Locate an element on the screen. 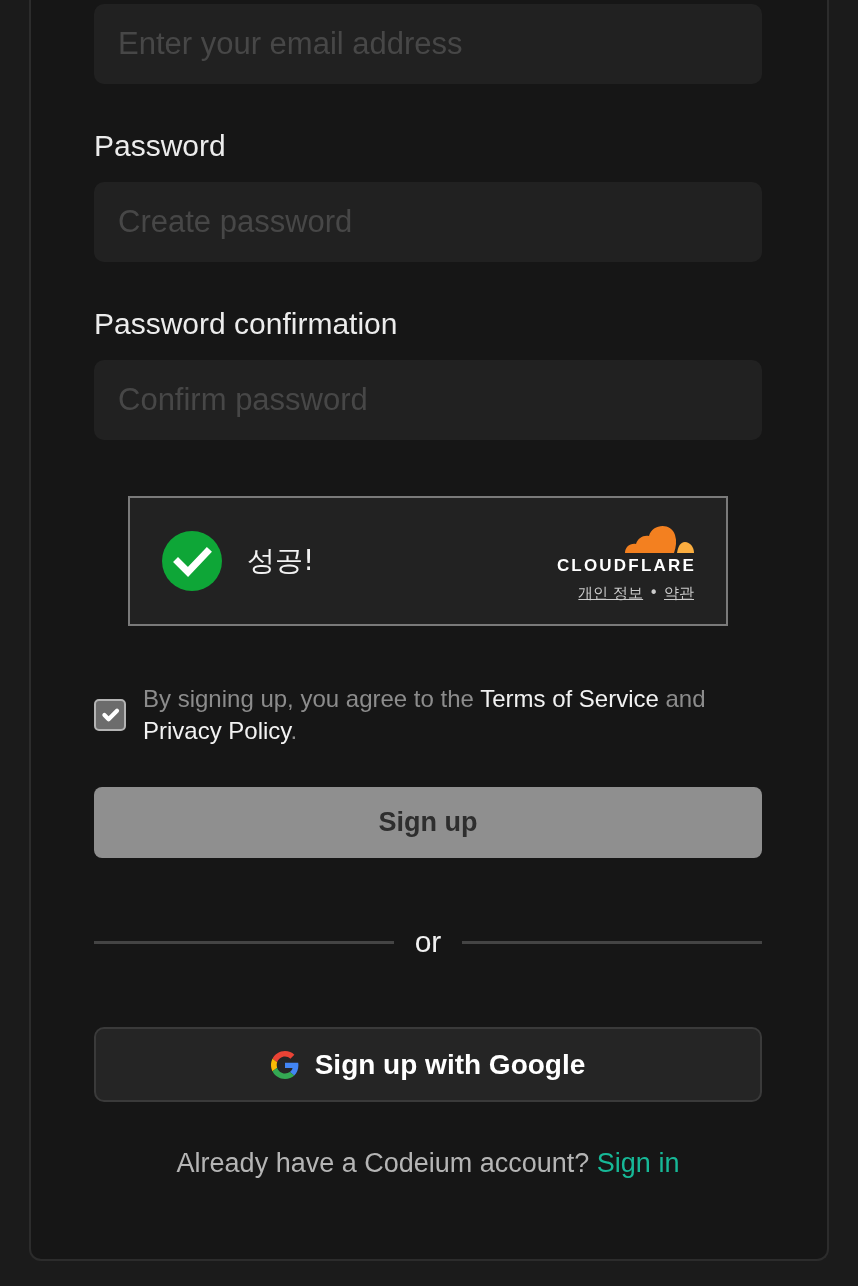  footer-link: 약관 is located at coordinates (679, 593).